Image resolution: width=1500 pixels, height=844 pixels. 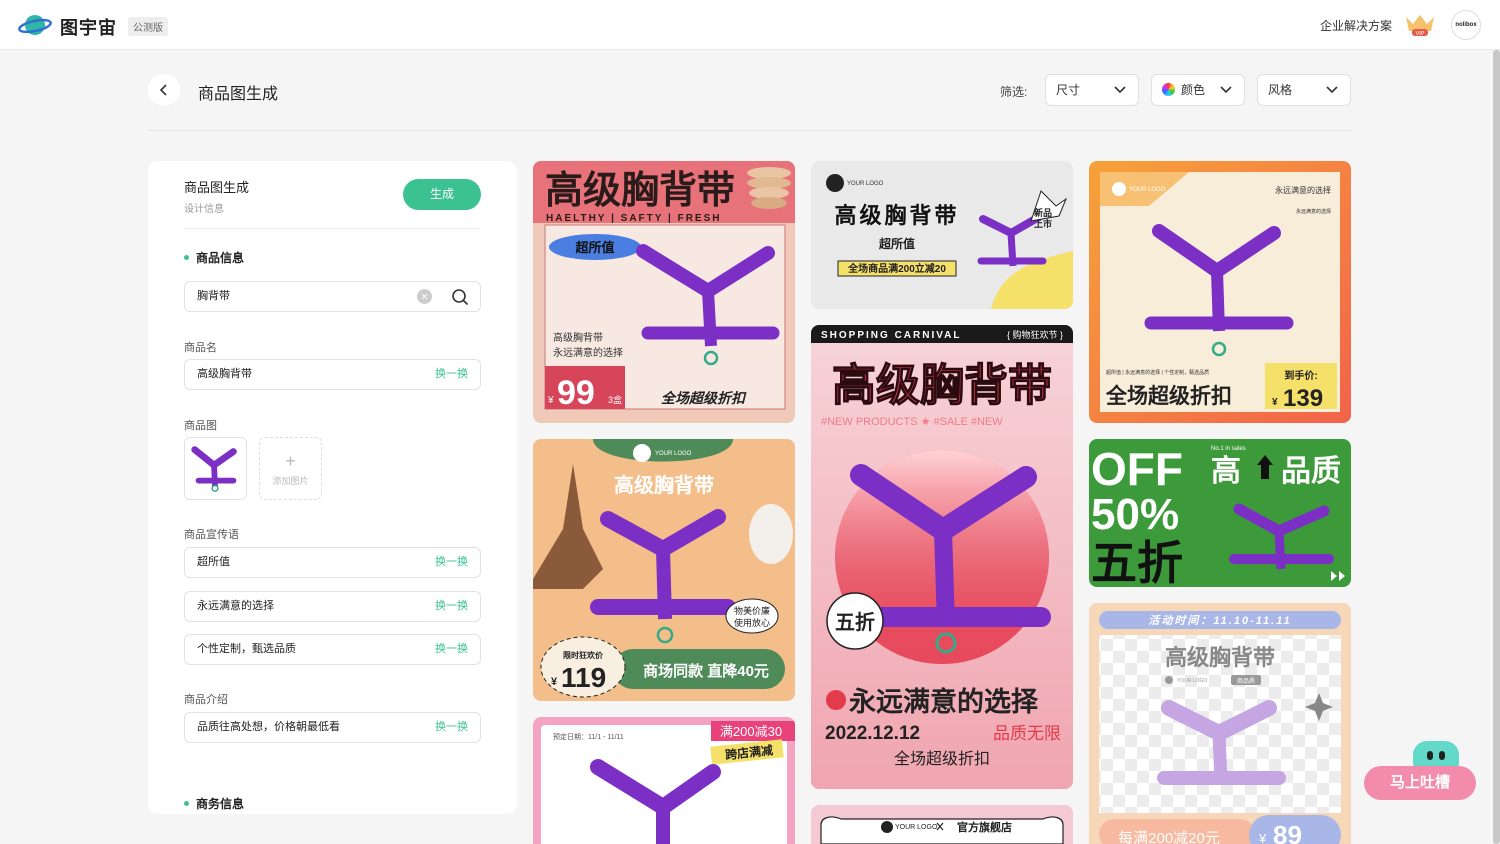 I want to click on enterprise-link: 企业解决方案, so click(x=1356, y=25).